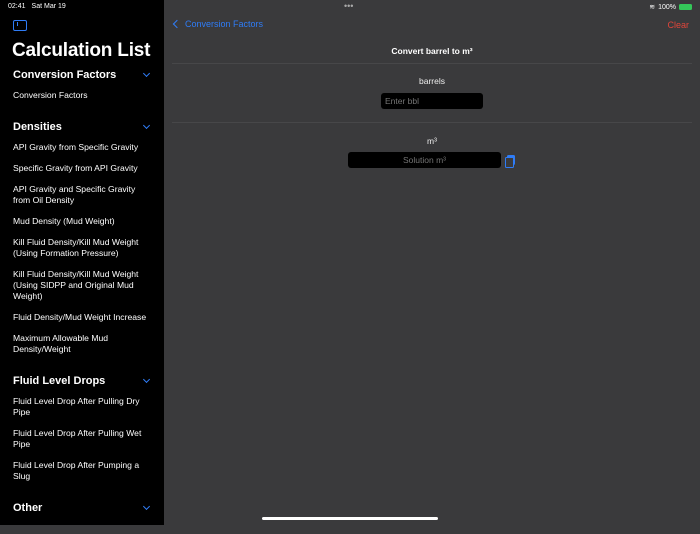 Image resolution: width=700 pixels, height=534 pixels. I want to click on section-header: Densities, so click(82, 127).